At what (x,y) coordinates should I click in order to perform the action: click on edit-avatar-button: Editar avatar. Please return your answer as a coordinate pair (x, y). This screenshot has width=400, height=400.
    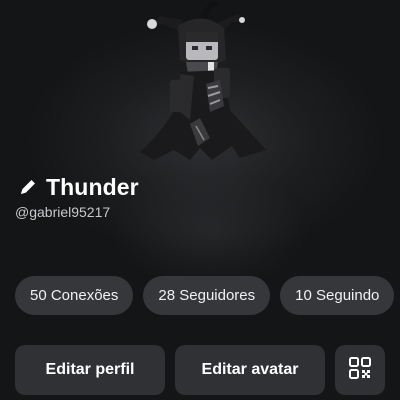
    Looking at the image, I should click on (250, 370).